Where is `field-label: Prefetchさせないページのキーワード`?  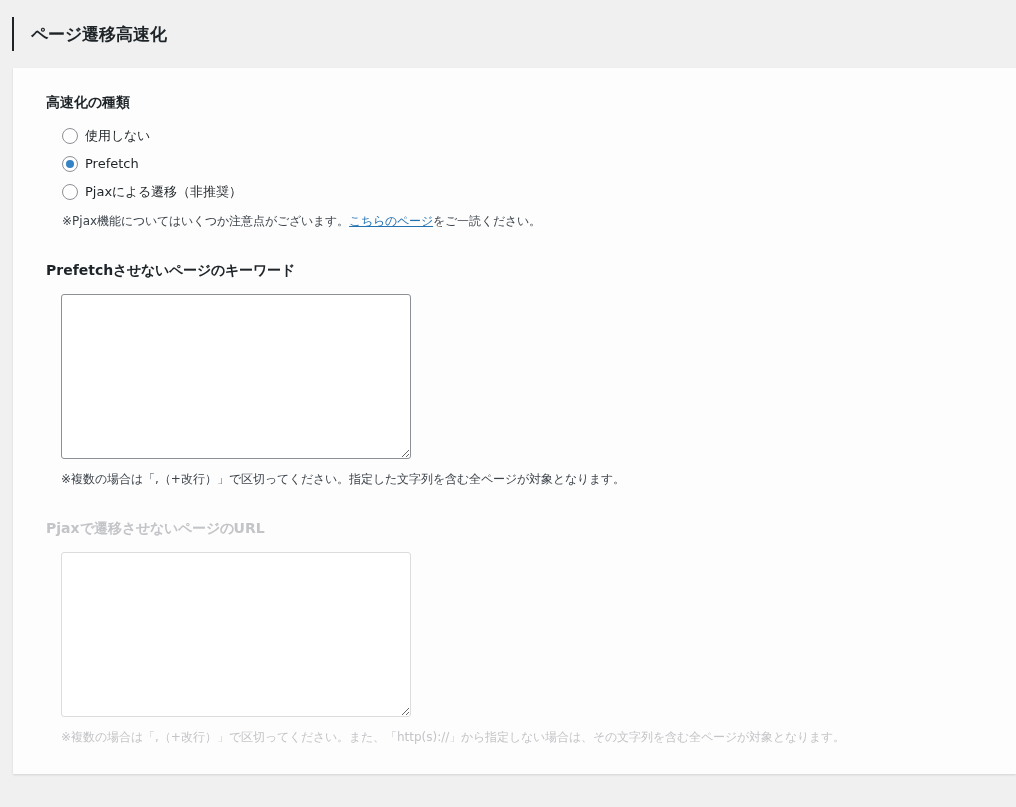 field-label: Prefetchさせないページのキーワード is located at coordinates (171, 270).